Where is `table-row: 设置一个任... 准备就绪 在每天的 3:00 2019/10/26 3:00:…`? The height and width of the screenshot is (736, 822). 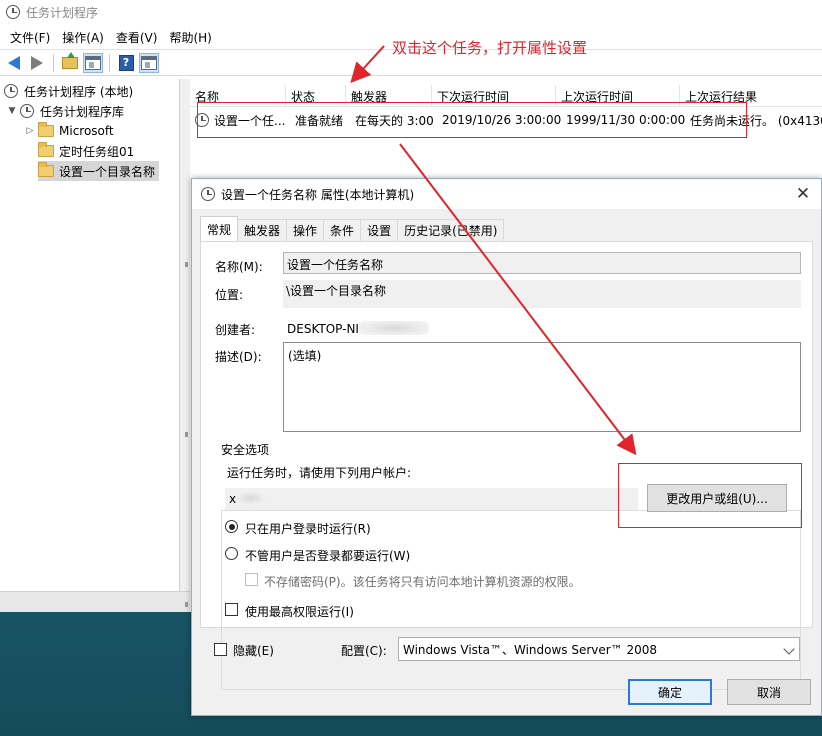
table-row: 设置一个任... 准备就绪 在每天的 3:00 2019/10/26 3:00:… is located at coordinates (506, 120).